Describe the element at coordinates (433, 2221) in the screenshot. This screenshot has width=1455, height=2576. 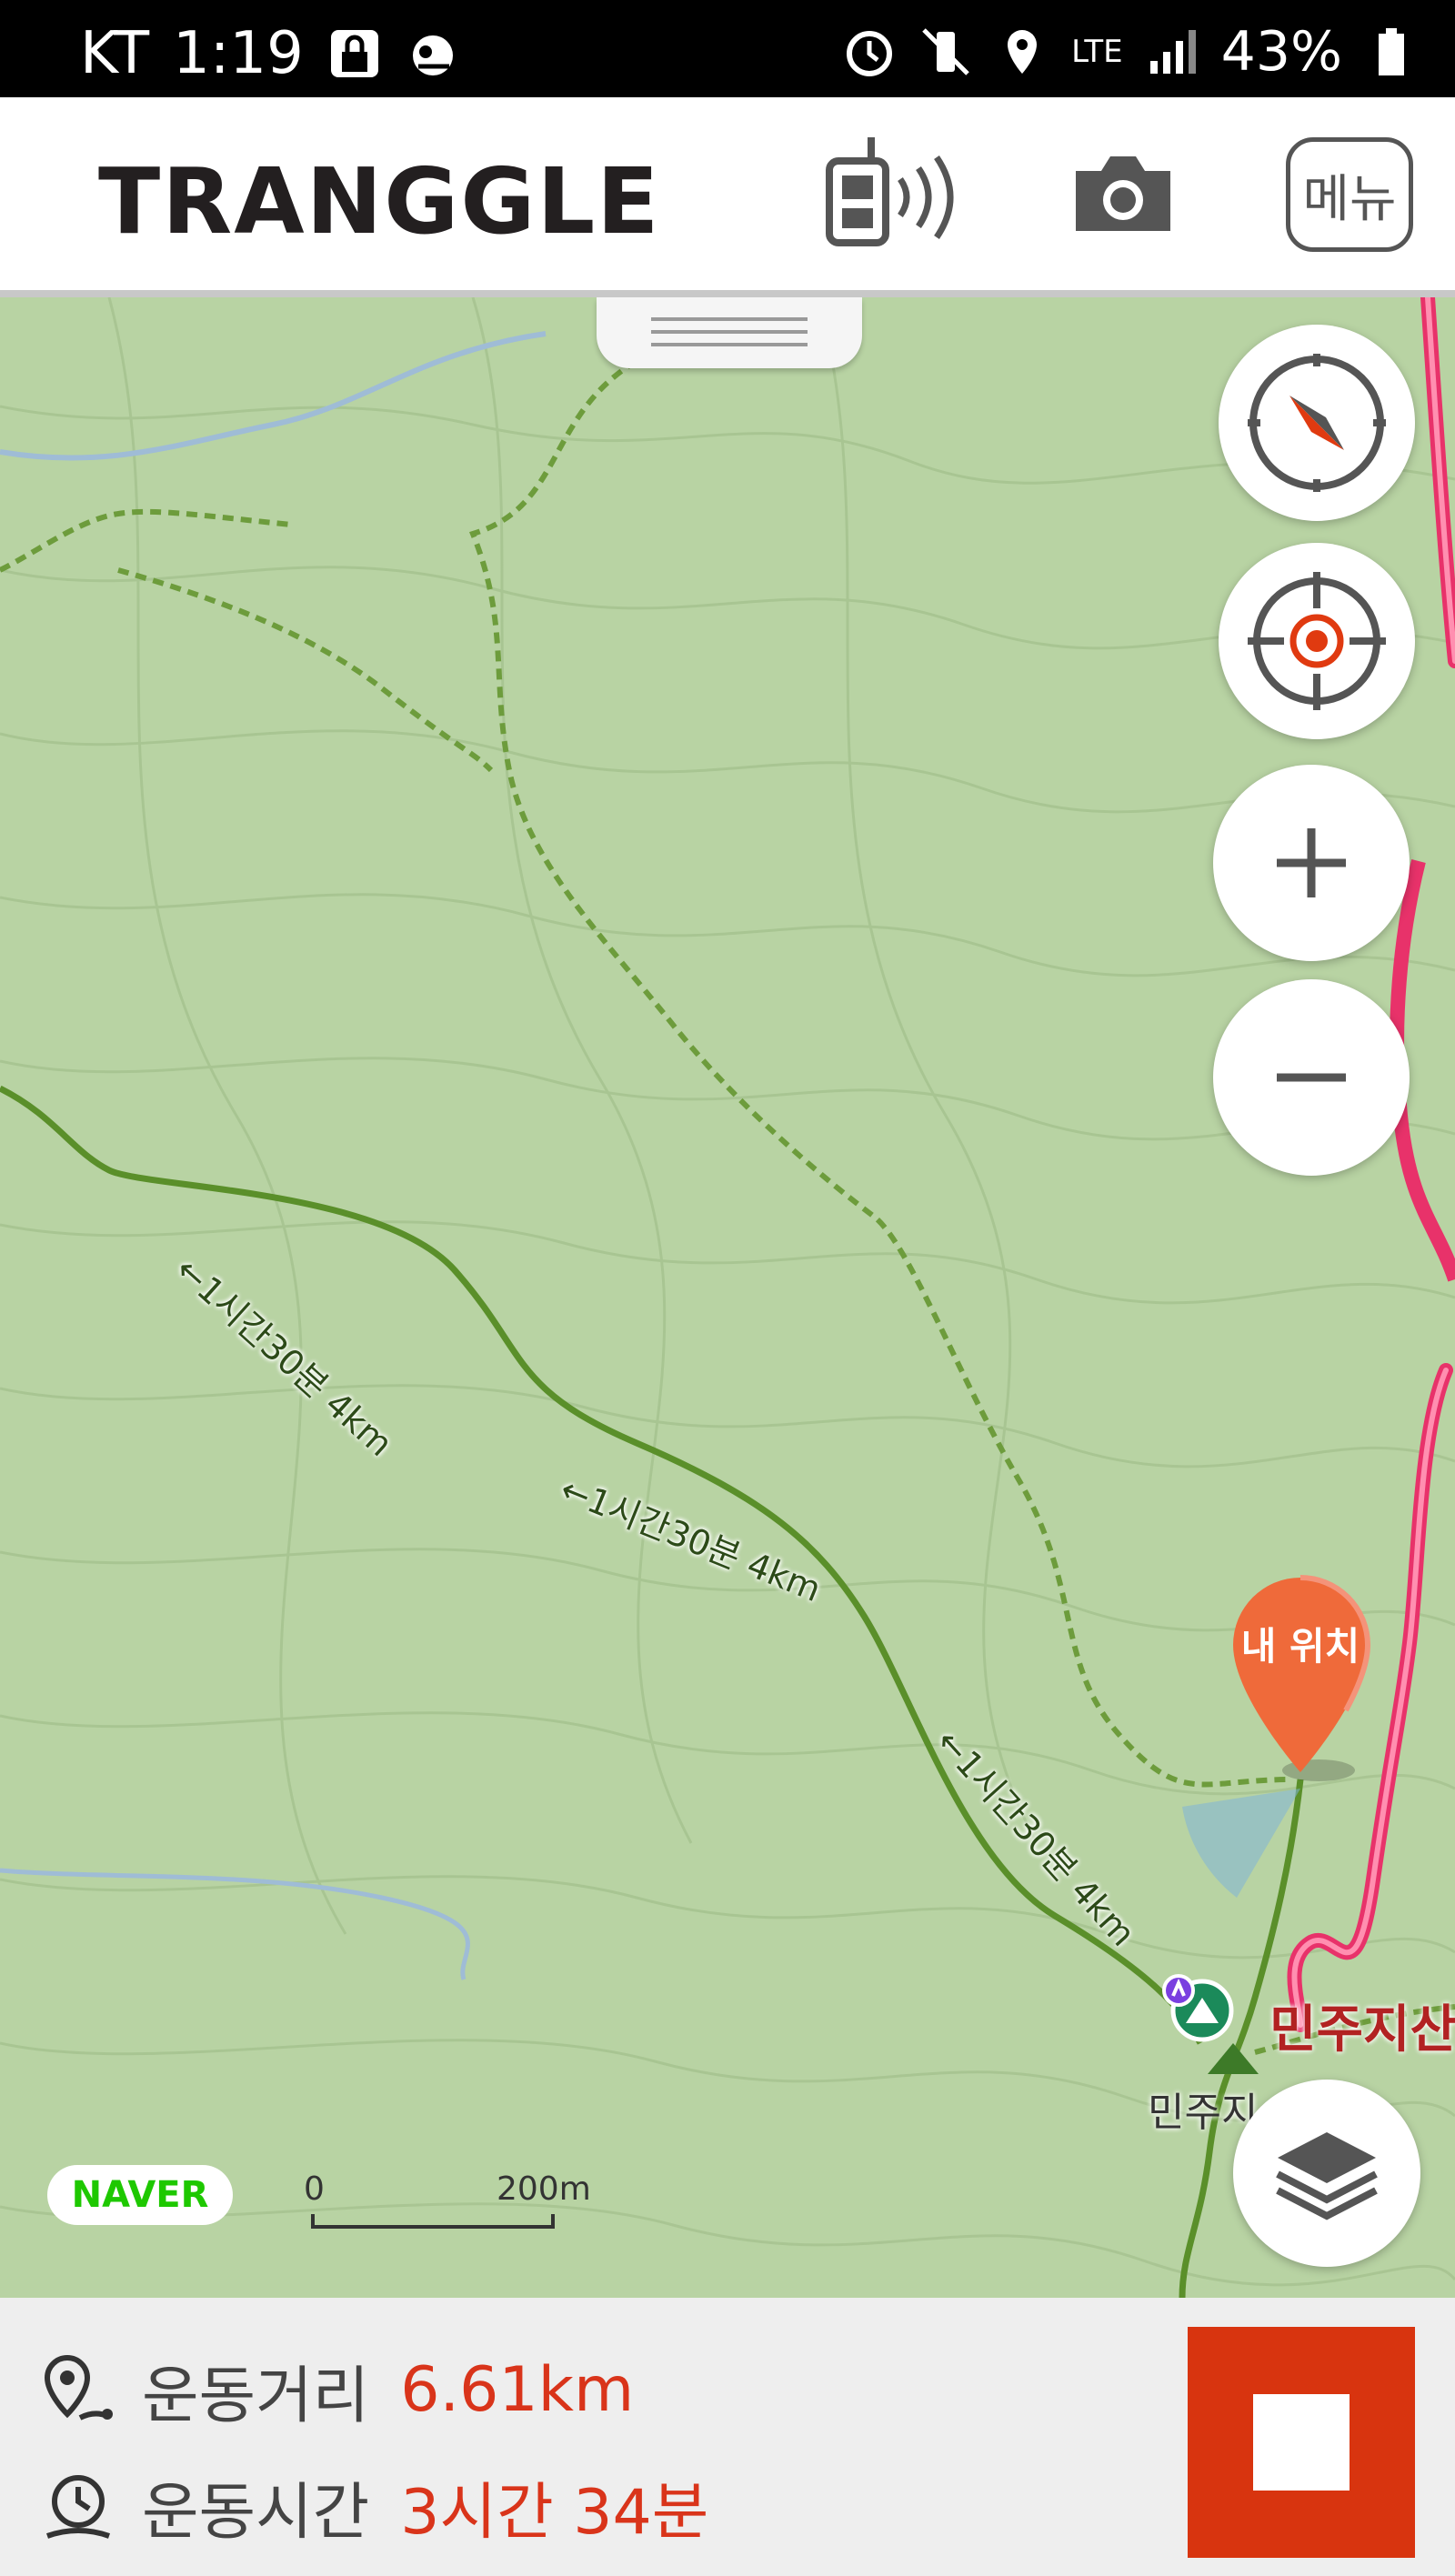
I see `scale-bar` at that location.